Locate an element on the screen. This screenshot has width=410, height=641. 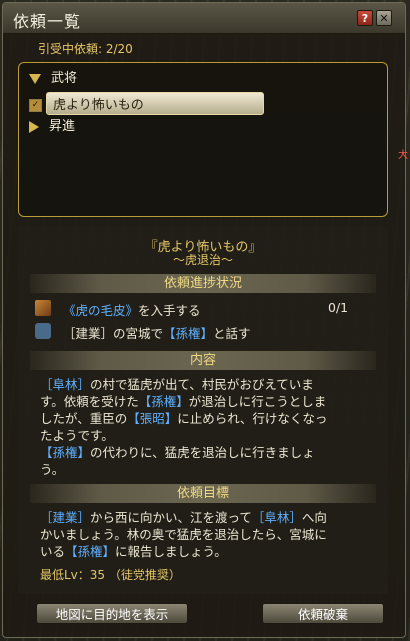
content-line: す。依頼を受けた【孫権】が退治しに行こうとしま is located at coordinates (212, 401).